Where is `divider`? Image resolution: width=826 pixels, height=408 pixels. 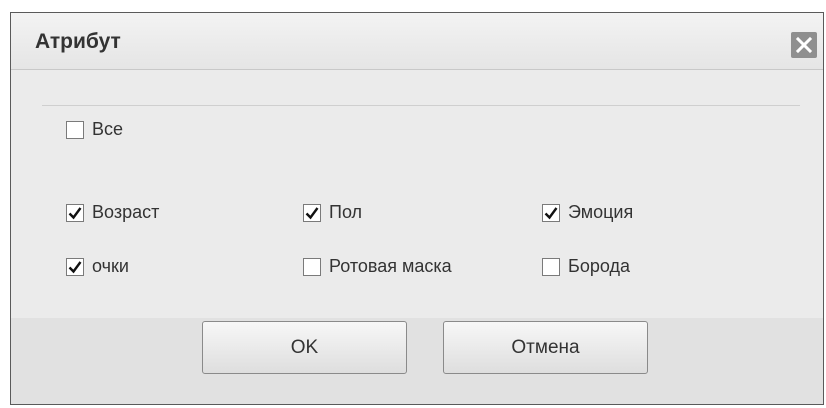
divider is located at coordinates (421, 105).